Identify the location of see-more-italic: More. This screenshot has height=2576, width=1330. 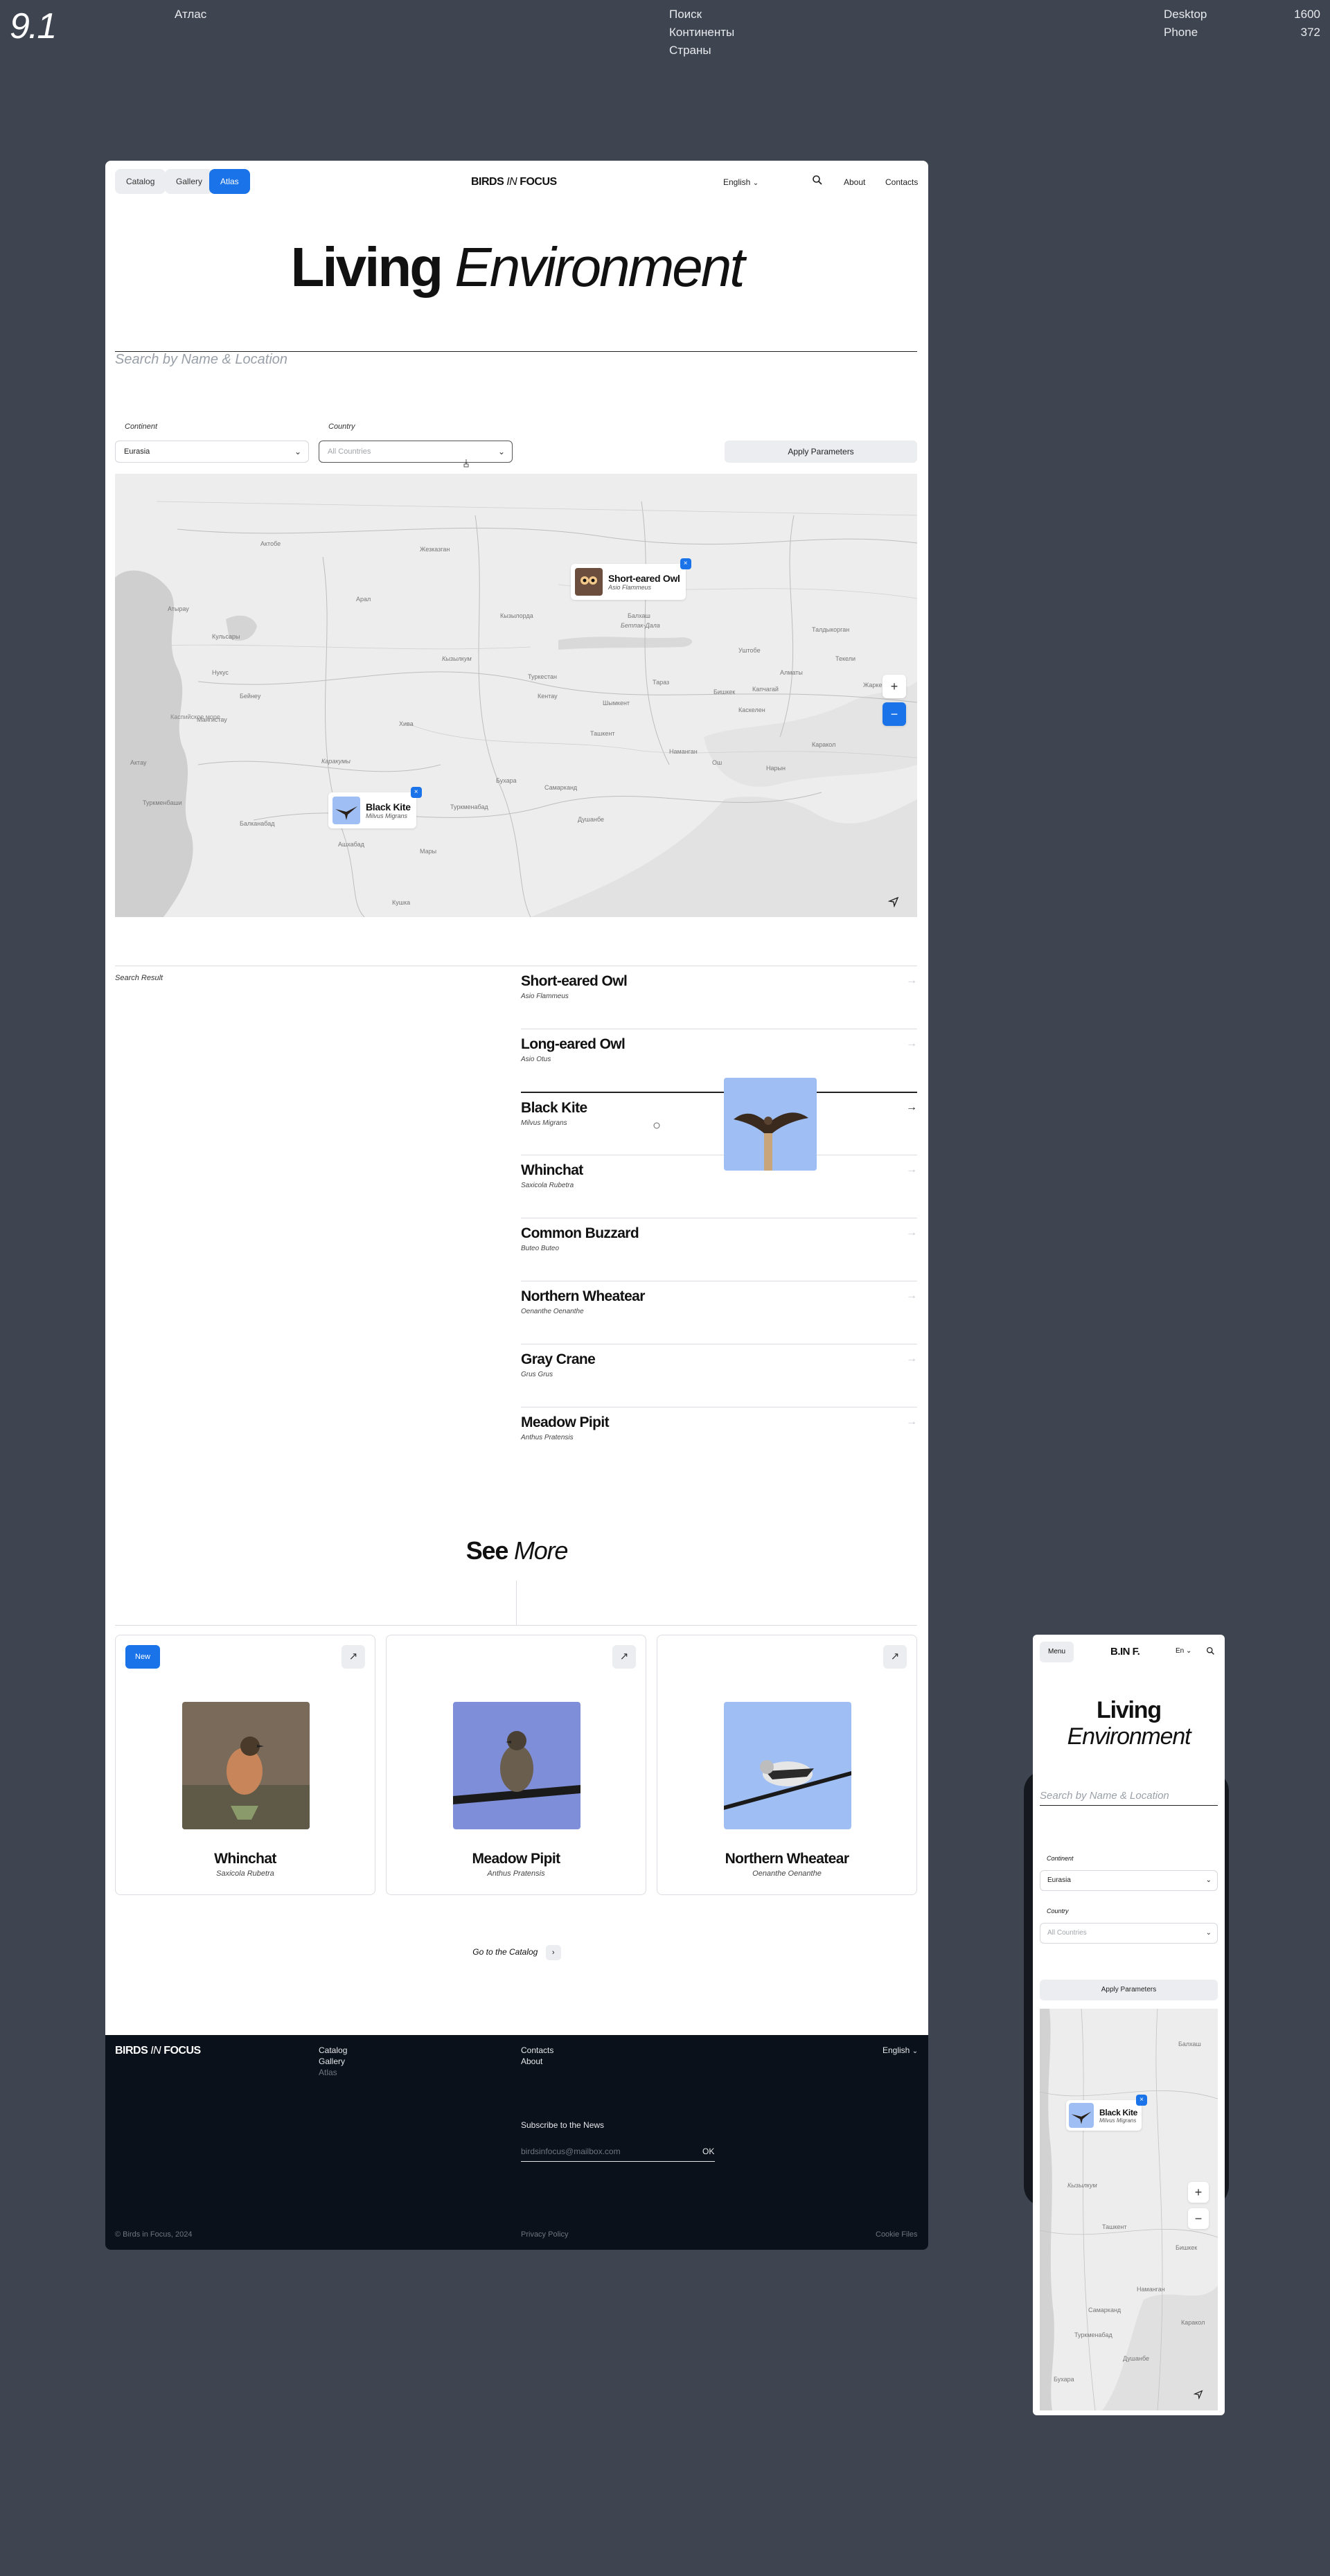
(541, 1550).